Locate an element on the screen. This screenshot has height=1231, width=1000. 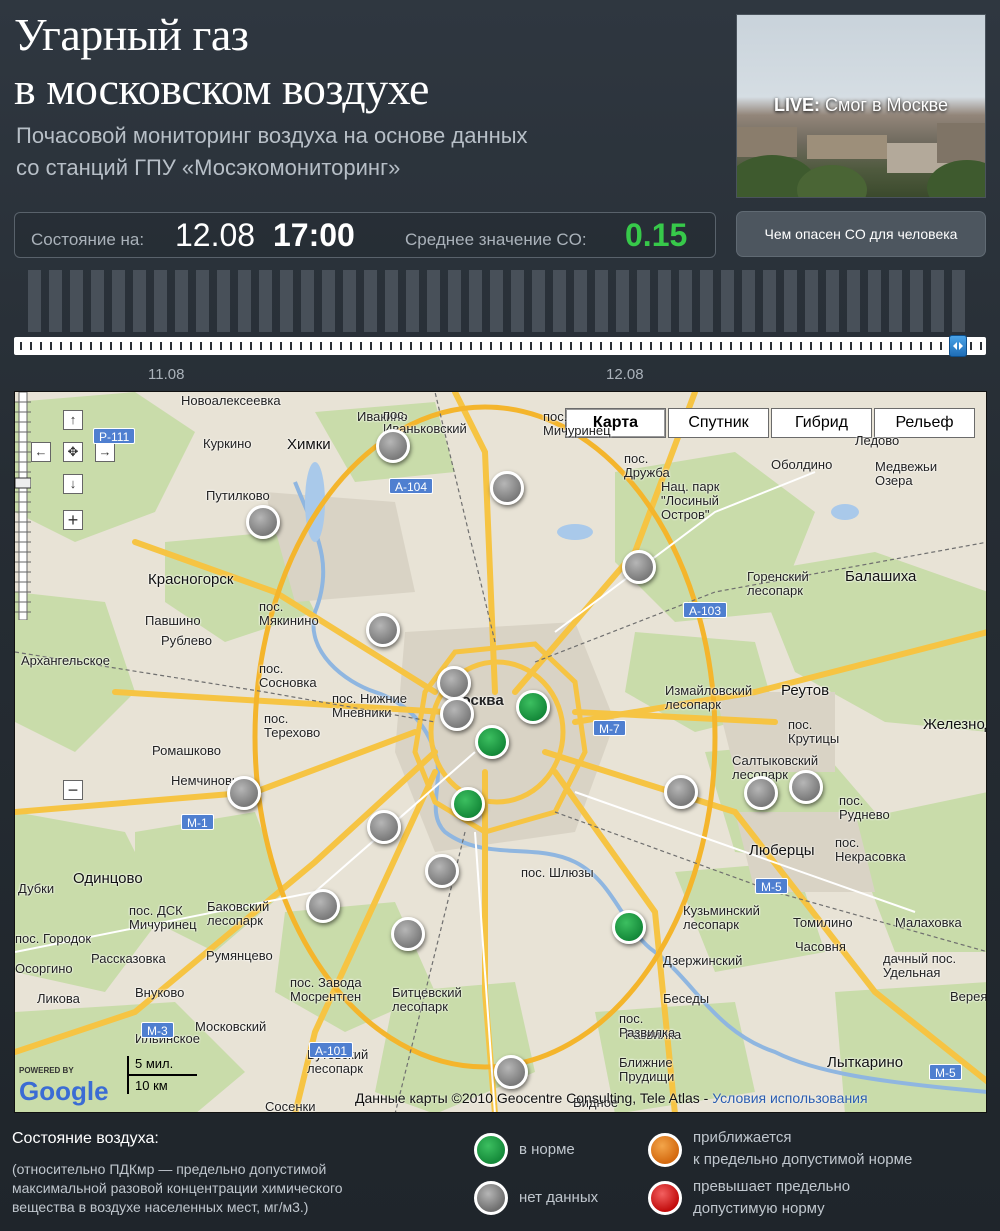
map-place-label: Балашиха is located at coordinates (881, 576).